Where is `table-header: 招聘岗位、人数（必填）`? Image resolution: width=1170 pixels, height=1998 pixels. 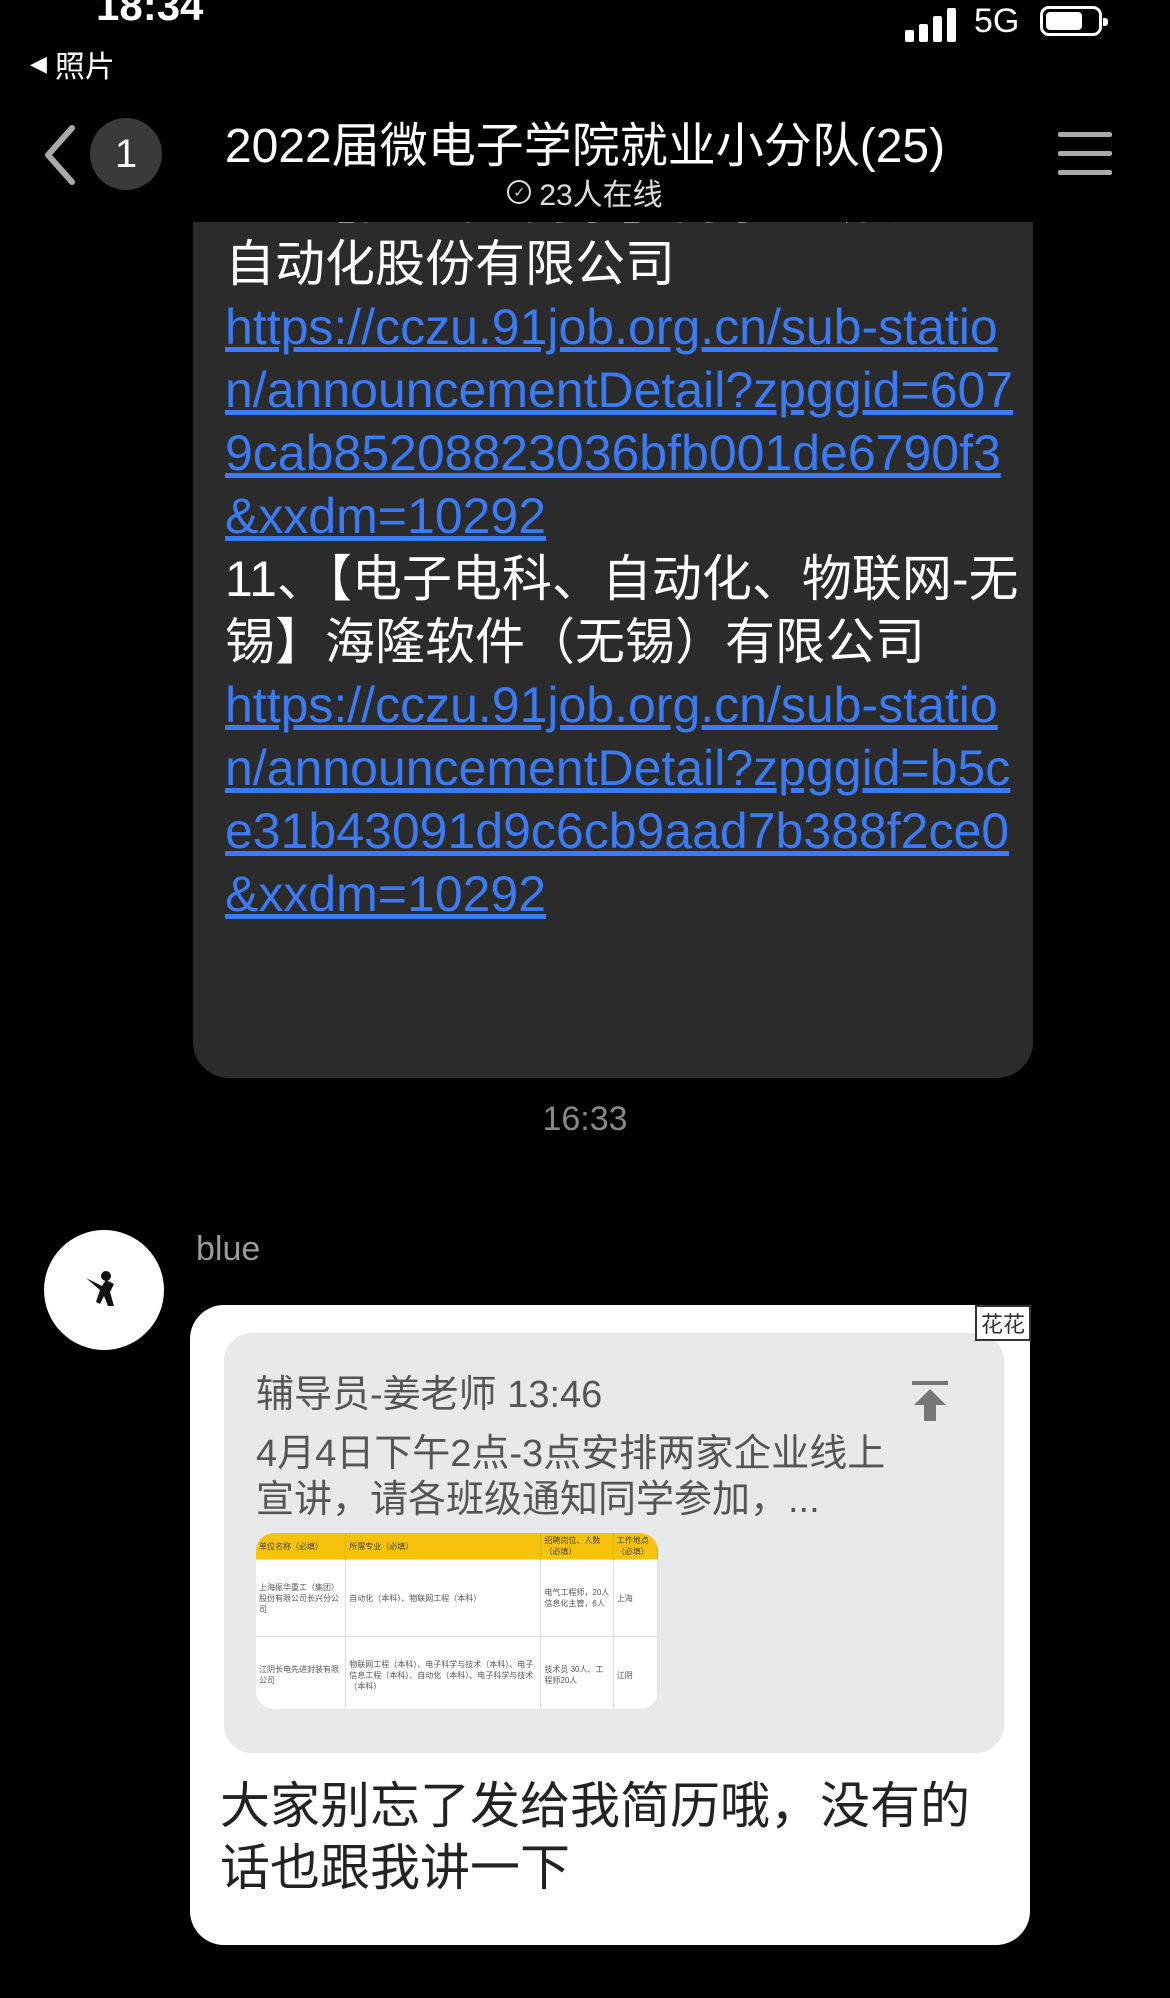
table-header: 招聘岗位、人数（必填） is located at coordinates (577, 1546).